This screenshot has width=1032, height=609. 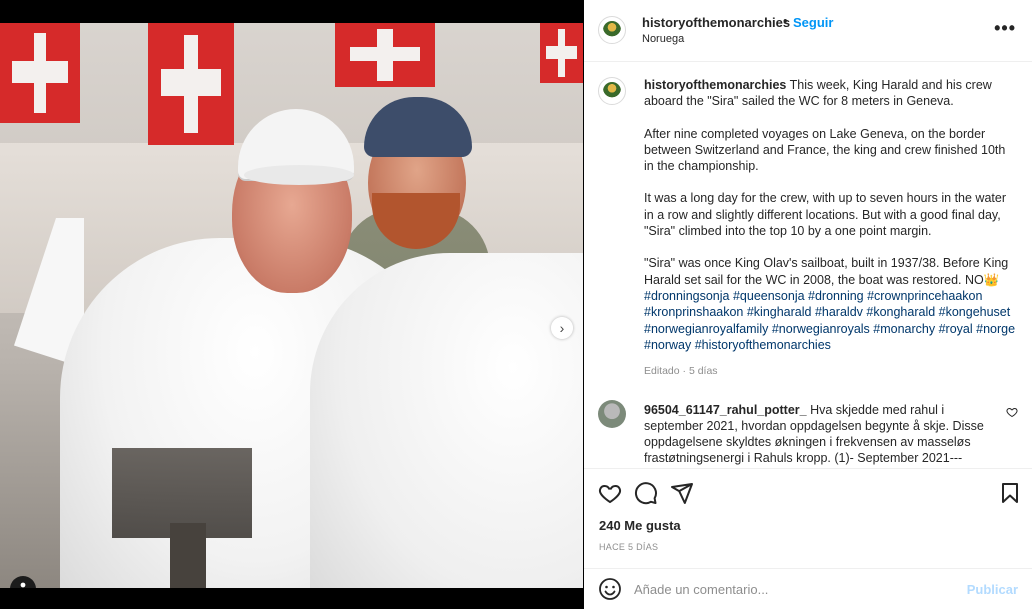 I want to click on more-options-button: •••, so click(x=1005, y=28).